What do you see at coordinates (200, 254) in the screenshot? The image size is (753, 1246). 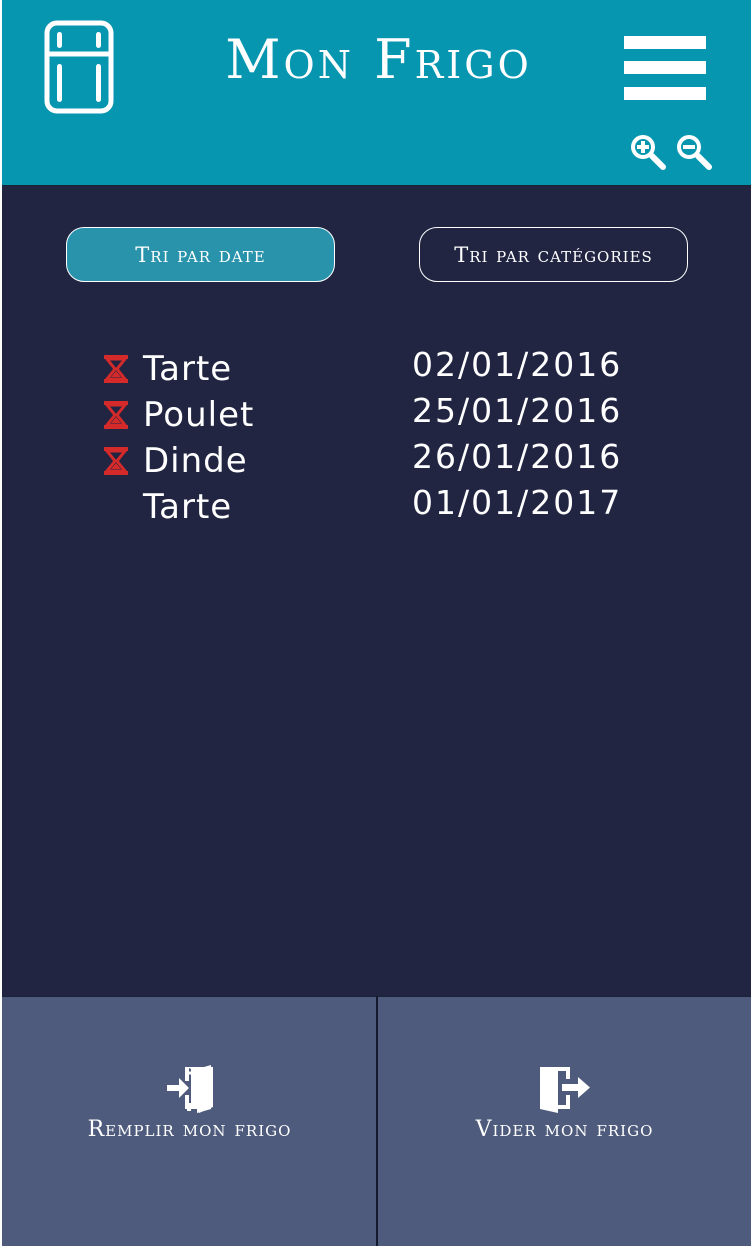 I see `sort-by-date-button: Tri par date` at bounding box center [200, 254].